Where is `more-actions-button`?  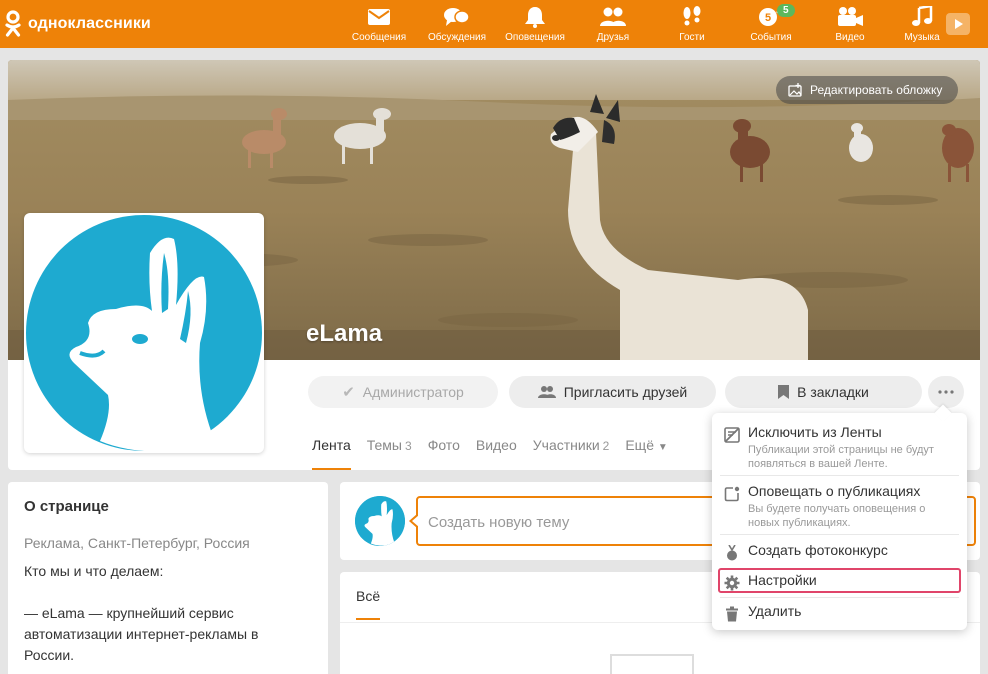 more-actions-button is located at coordinates (946, 392).